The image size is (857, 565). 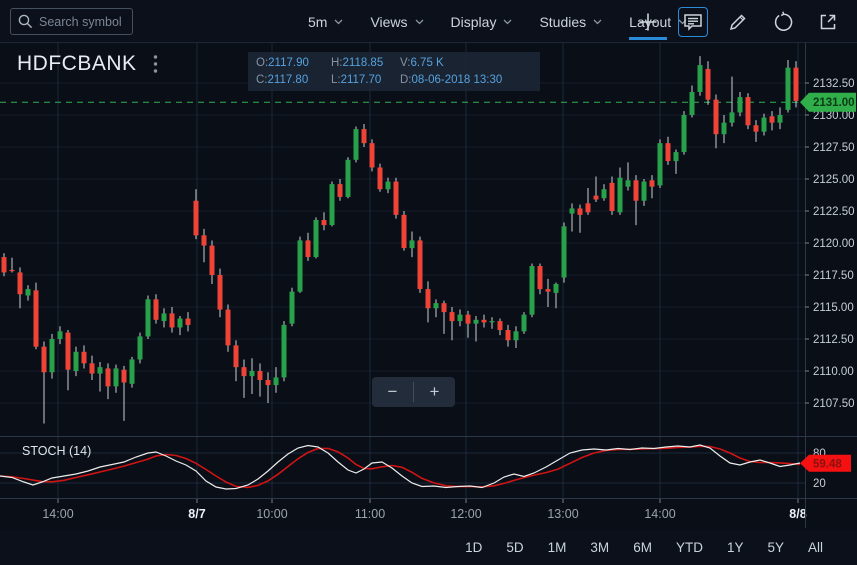 I want to click on range-button-6M: 6M, so click(x=642, y=547).